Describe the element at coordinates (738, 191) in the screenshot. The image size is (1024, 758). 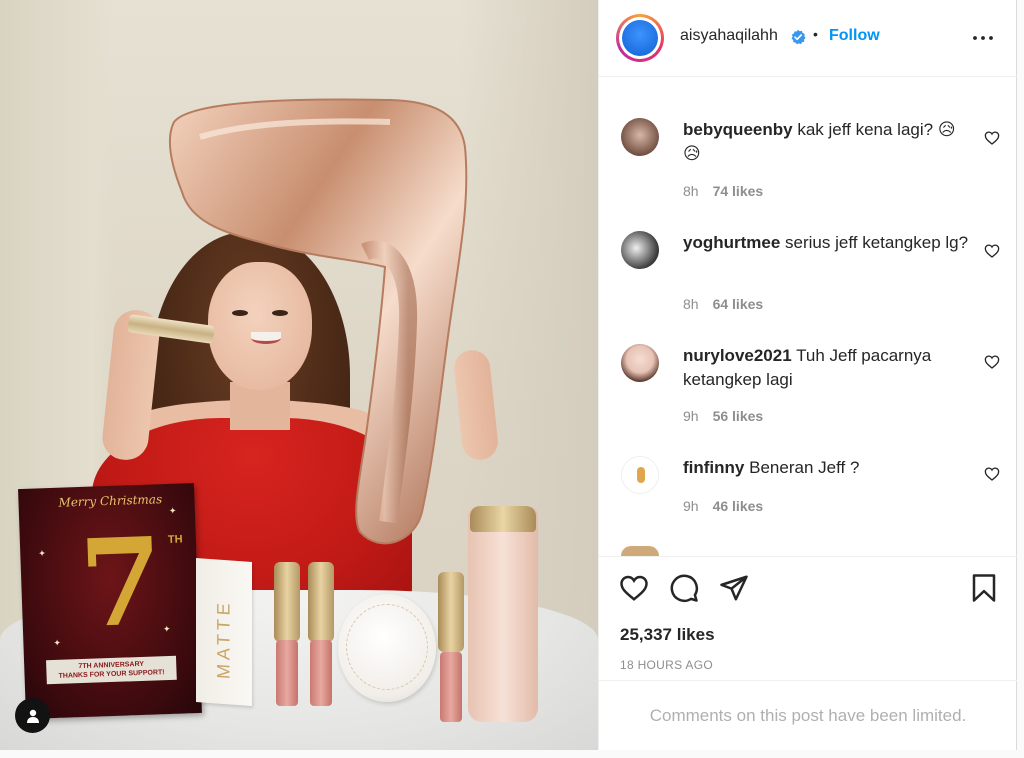
I see `comment-likes: 74 likes` at that location.